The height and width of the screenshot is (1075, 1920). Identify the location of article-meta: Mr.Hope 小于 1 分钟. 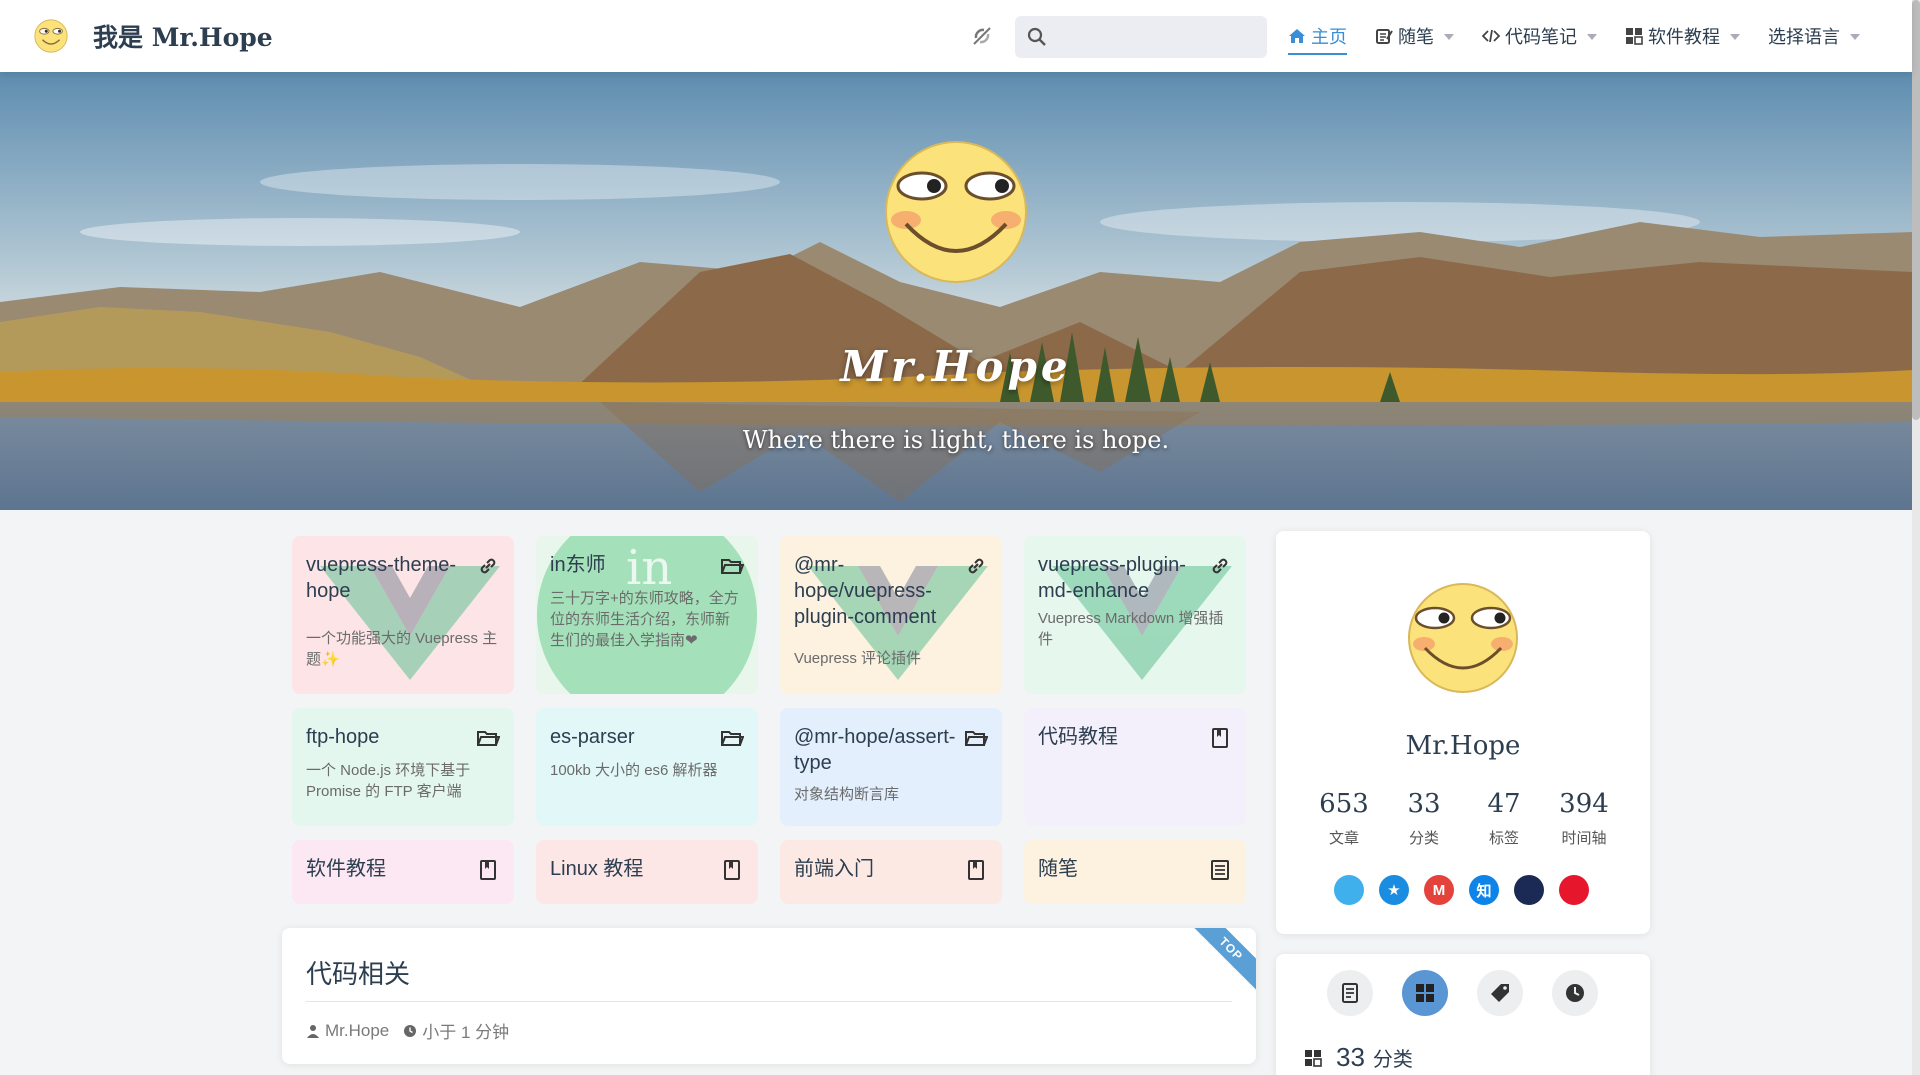
(407, 1030).